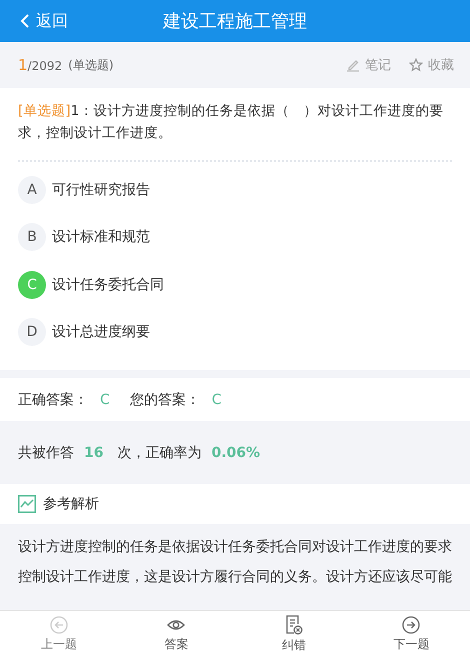  I want to click on analysis-text: 设计方进度控制的任务是依据设计任务委托合同对设计工作进度的要求控制设计工作进度，这是设计方履行合同的义务。设计方还应该尽可能, so click(235, 562).